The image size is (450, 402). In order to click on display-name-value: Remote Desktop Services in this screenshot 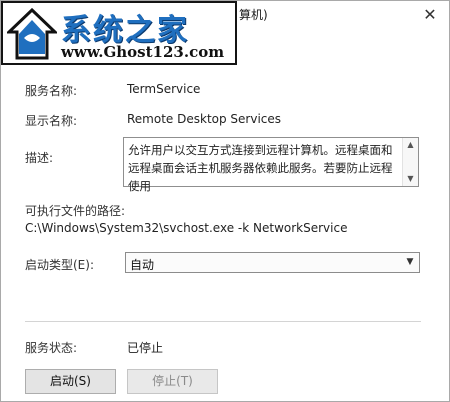, I will do `click(204, 119)`.